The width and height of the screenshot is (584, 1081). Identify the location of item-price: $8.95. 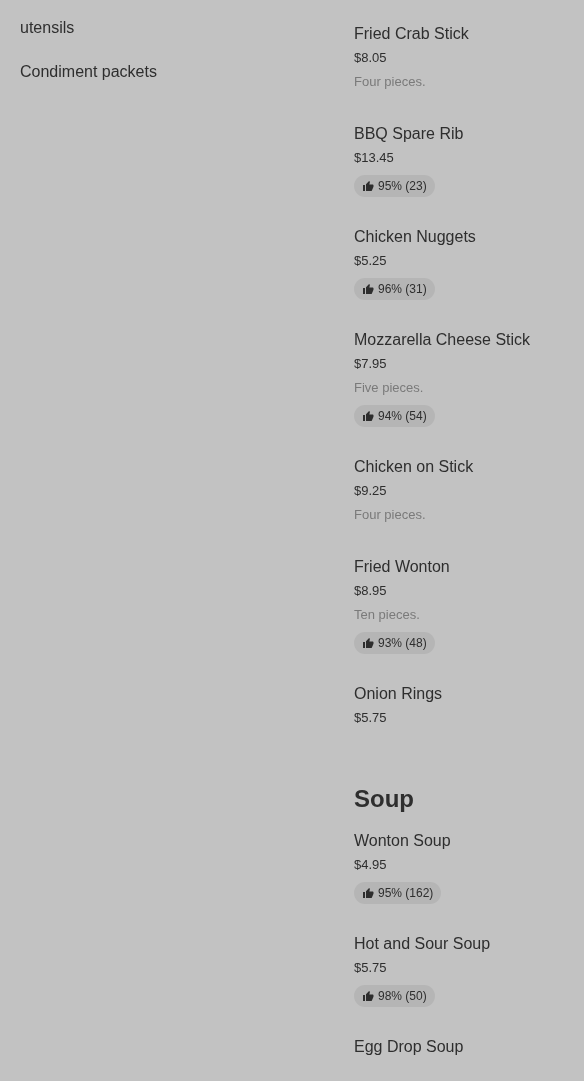
(370, 591).